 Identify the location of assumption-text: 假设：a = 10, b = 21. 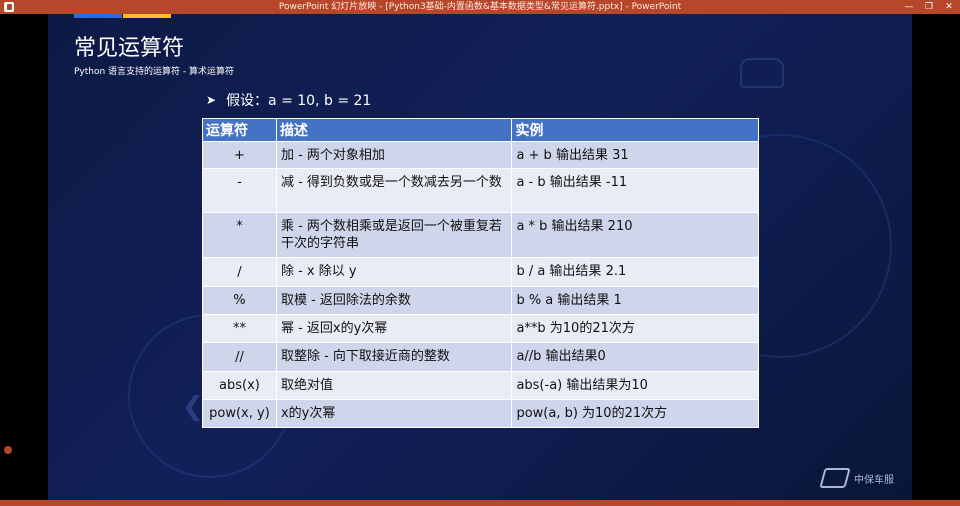
(299, 101).